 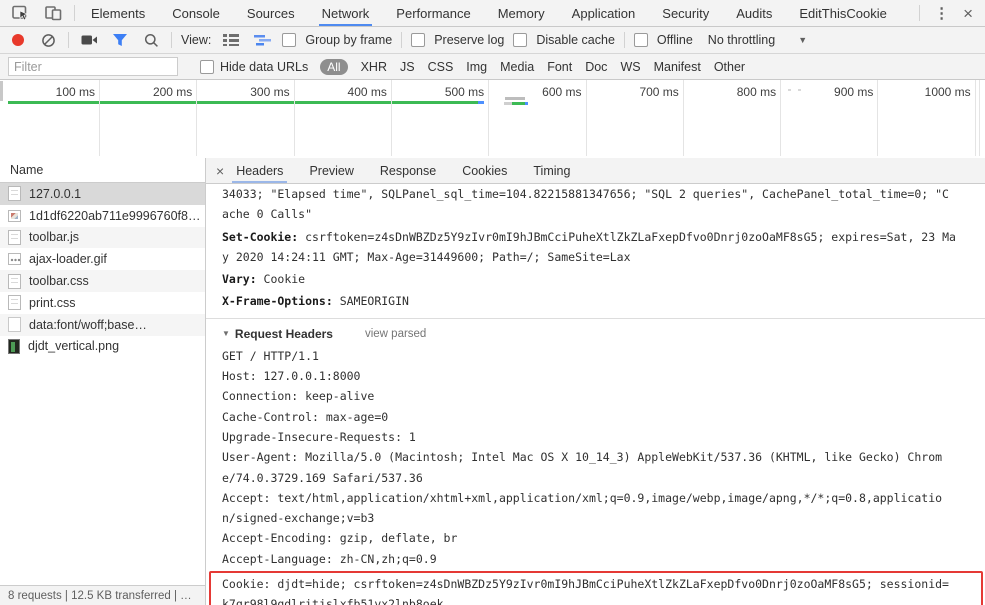 I want to click on clear-icon, so click(x=48, y=40).